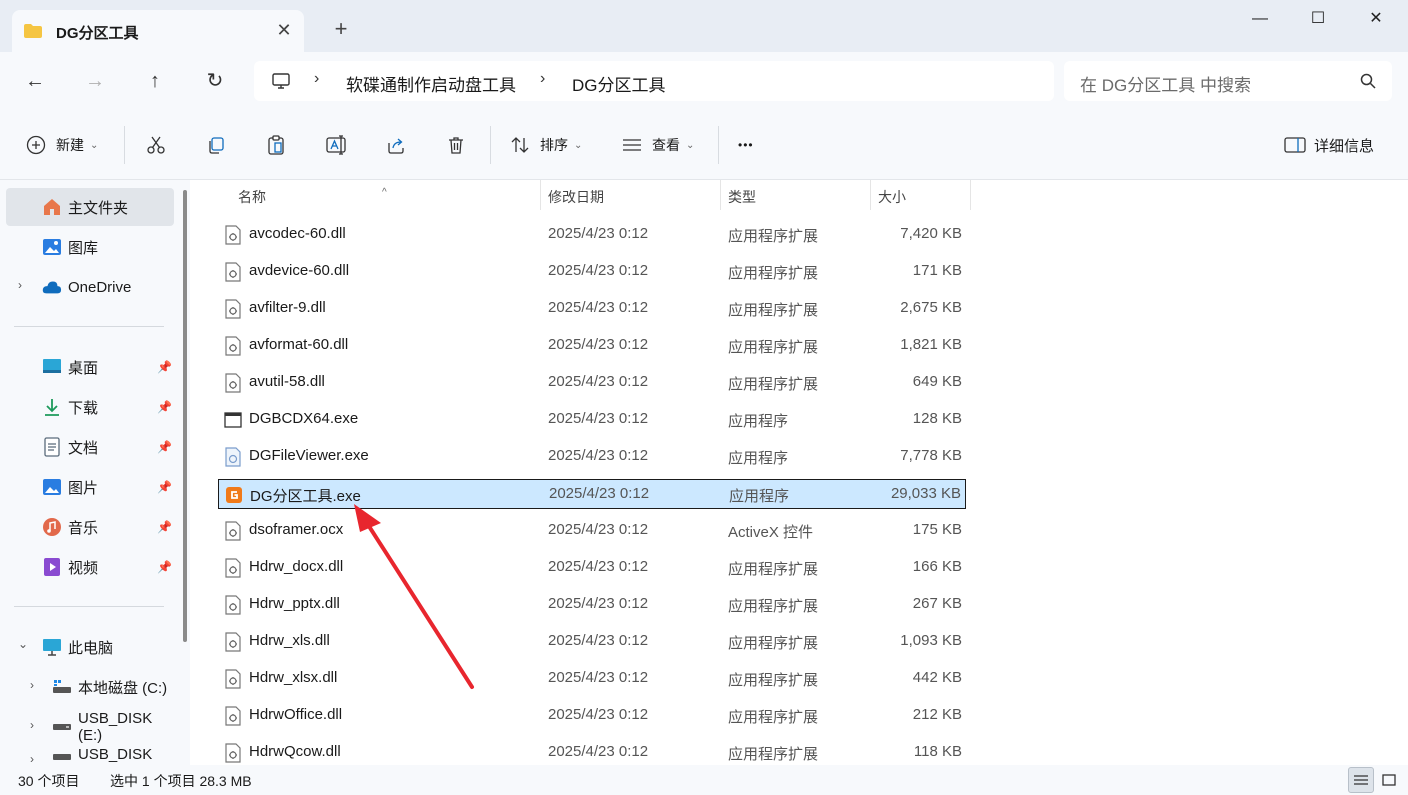 This screenshot has width=1408, height=795. Describe the element at coordinates (937, 751) in the screenshot. I see `file-size: 118 KB` at that location.